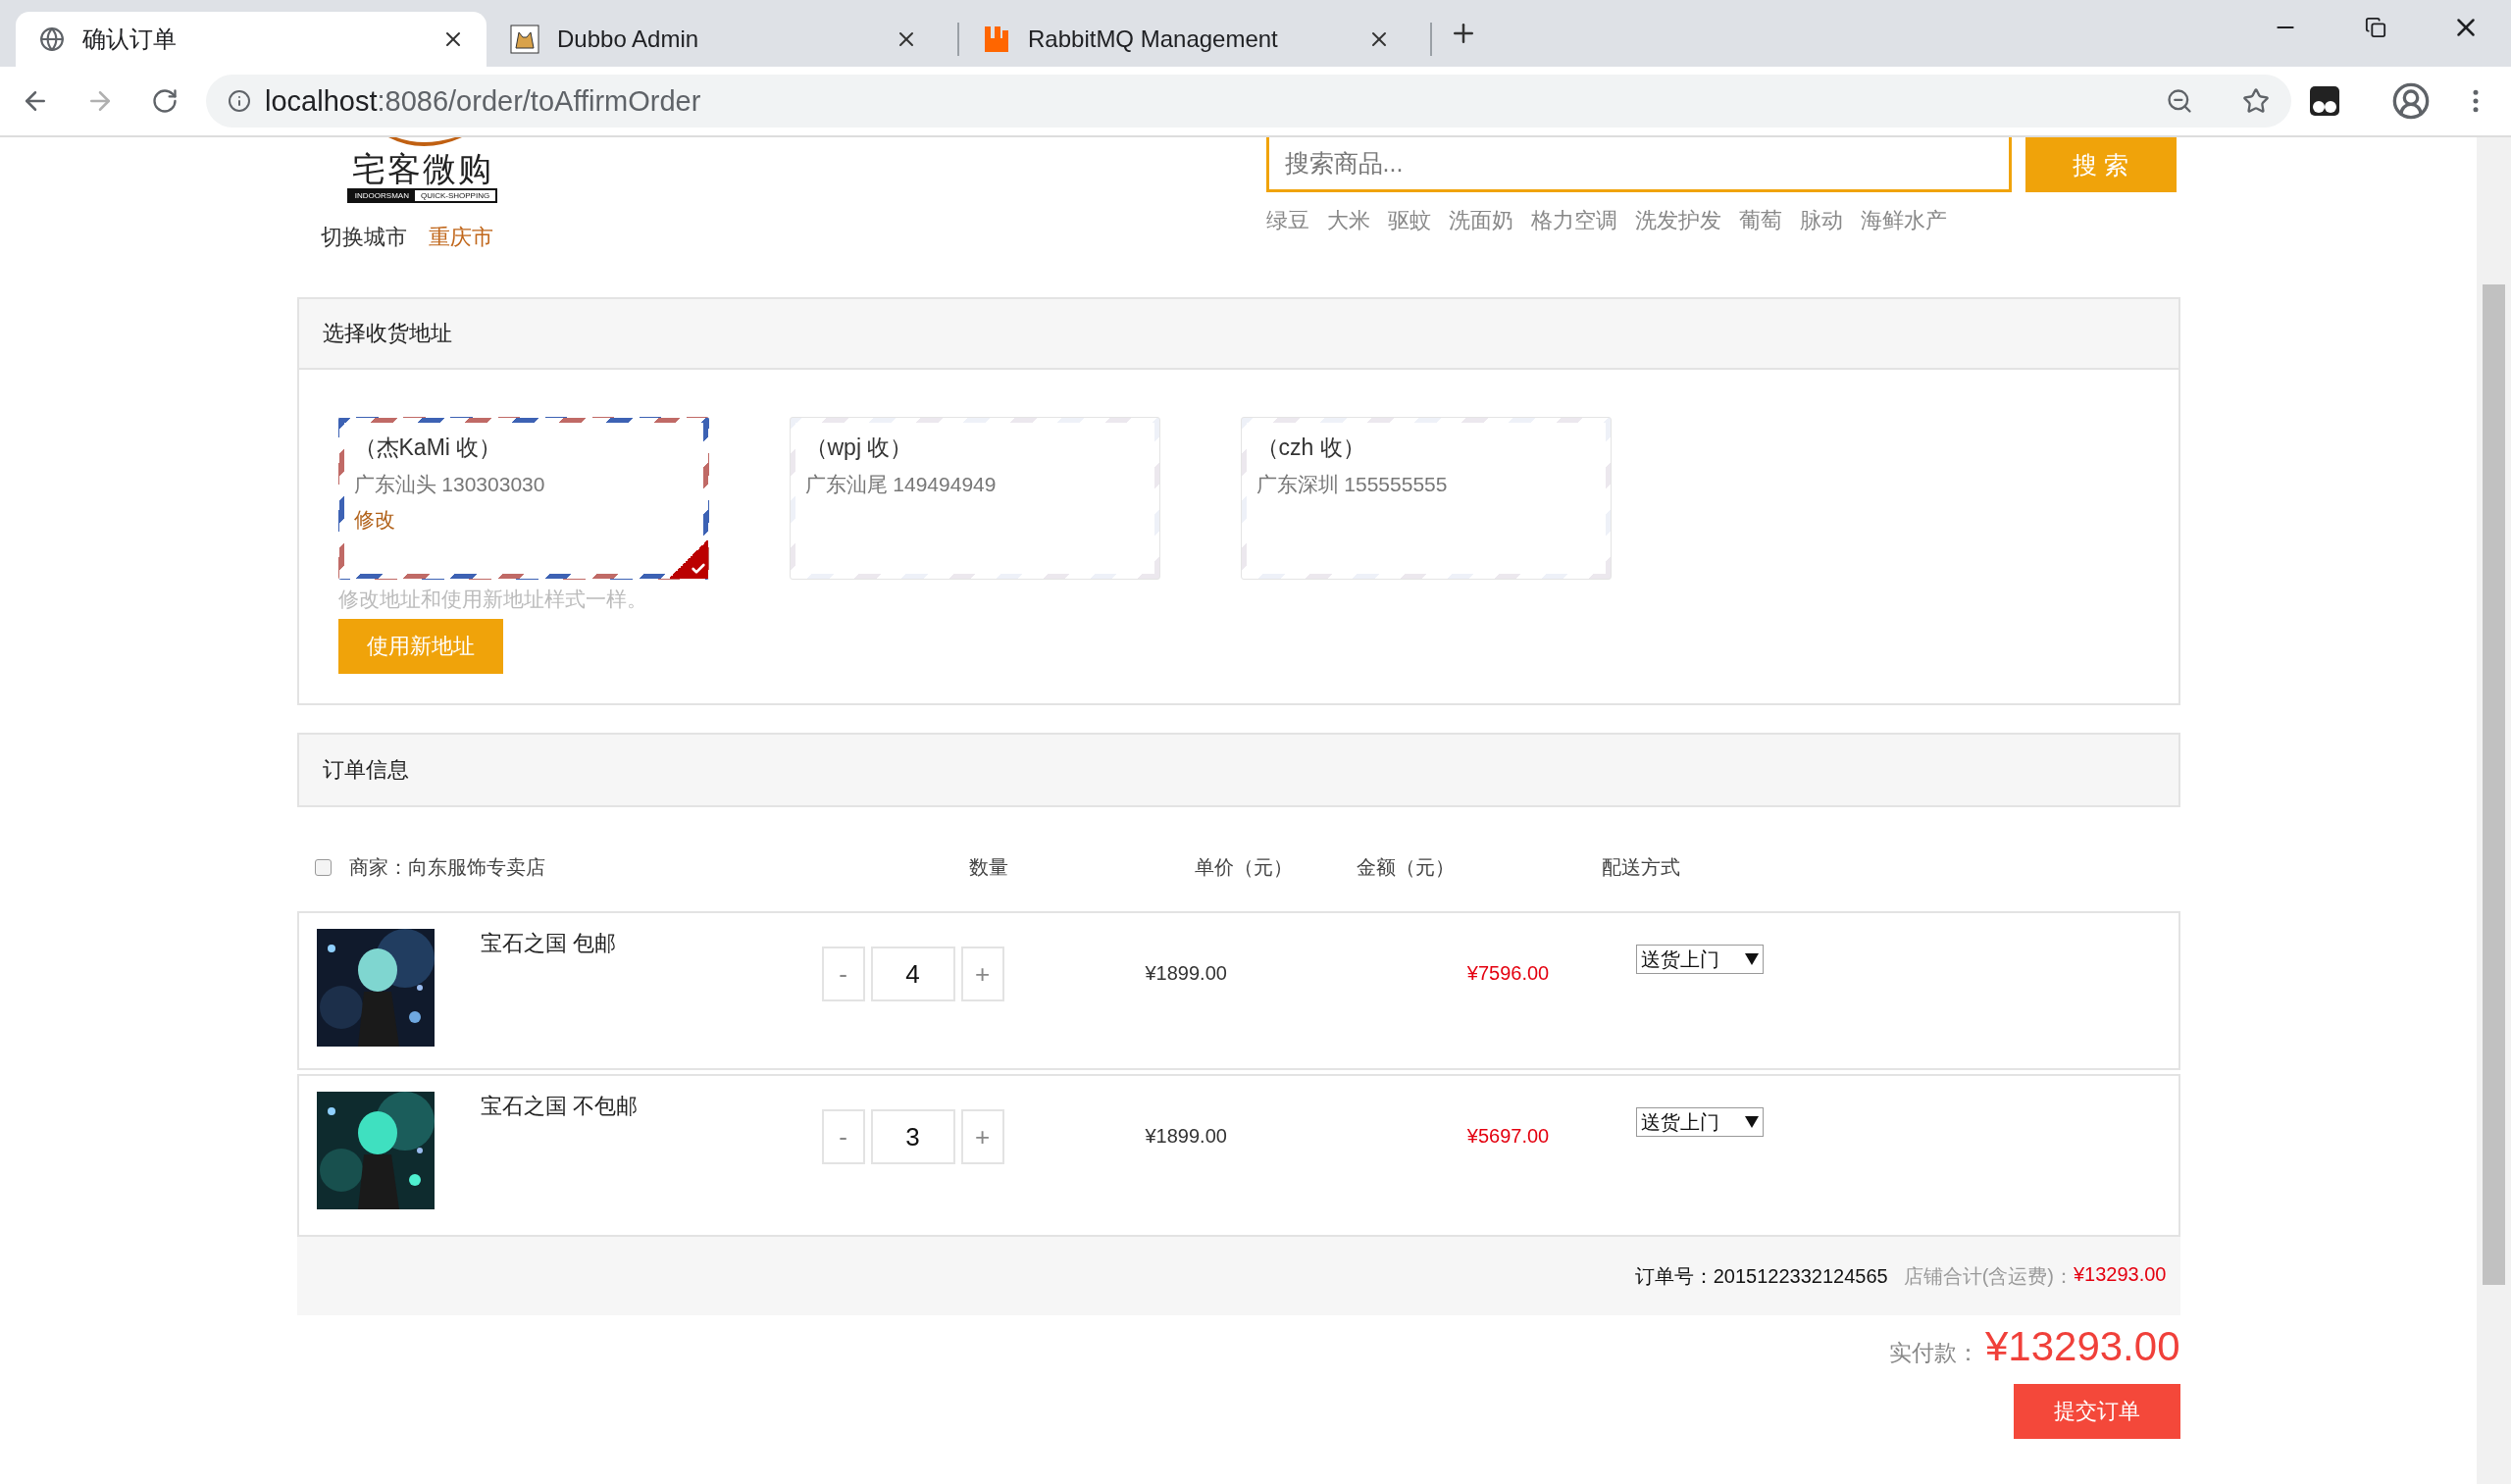 This screenshot has width=2511, height=1484. What do you see at coordinates (422, 168) in the screenshot?
I see `logo-title: 宅客微购` at bounding box center [422, 168].